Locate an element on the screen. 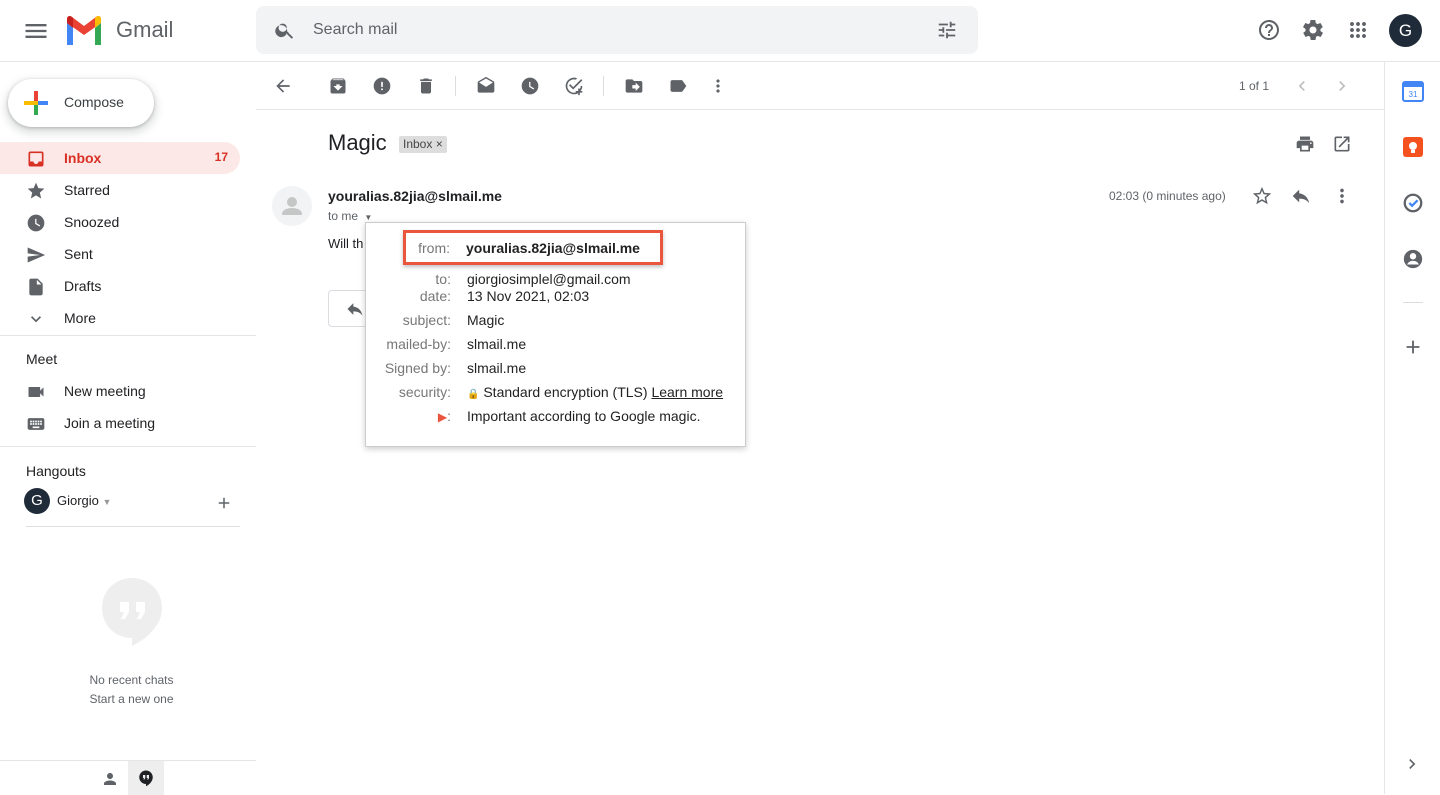  new-meeting-item: New meeting is located at coordinates (120, 391).